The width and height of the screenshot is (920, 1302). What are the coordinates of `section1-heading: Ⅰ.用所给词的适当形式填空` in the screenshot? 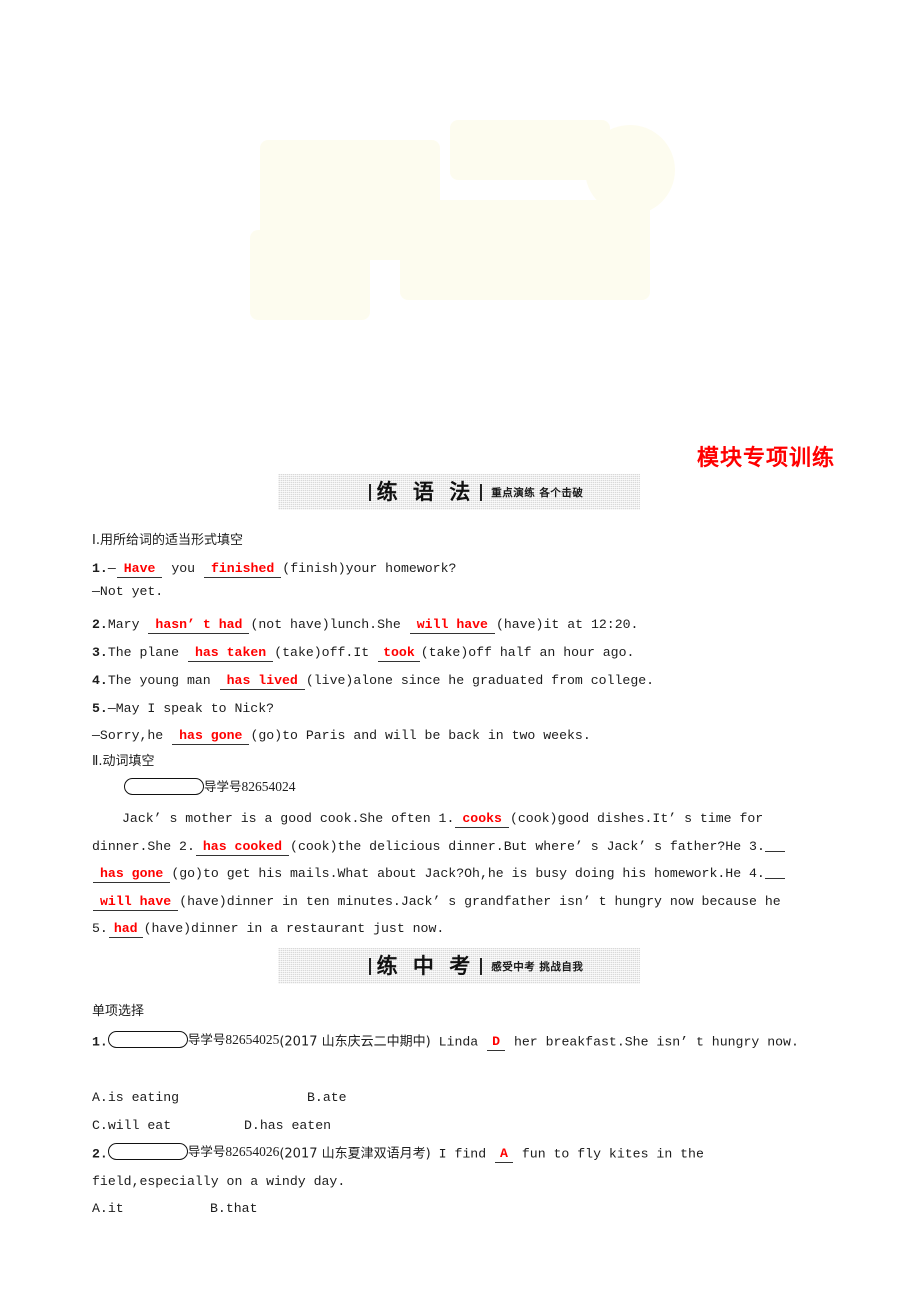 It's located at (167, 540).